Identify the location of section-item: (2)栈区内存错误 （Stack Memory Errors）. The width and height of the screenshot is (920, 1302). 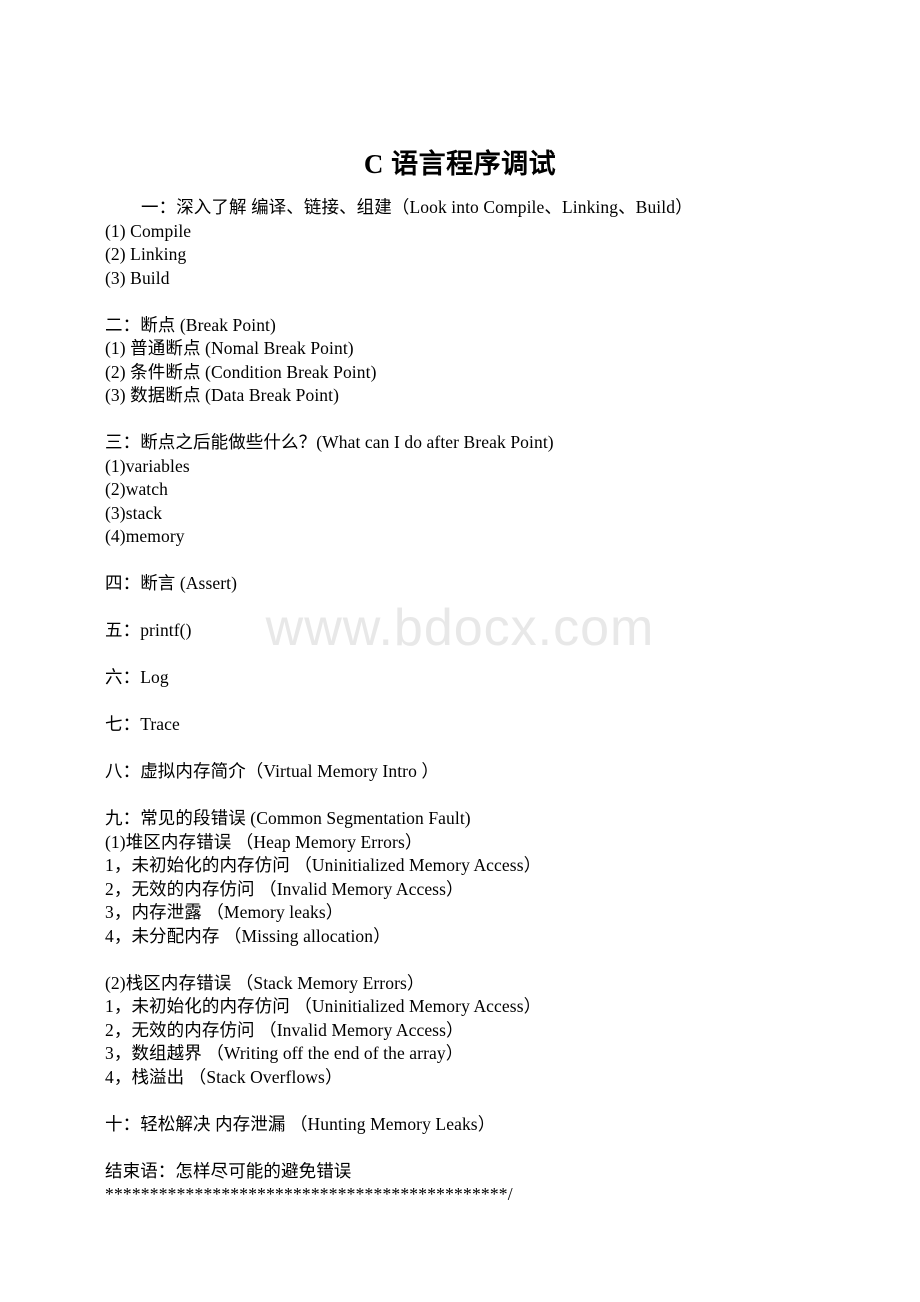
(265, 982).